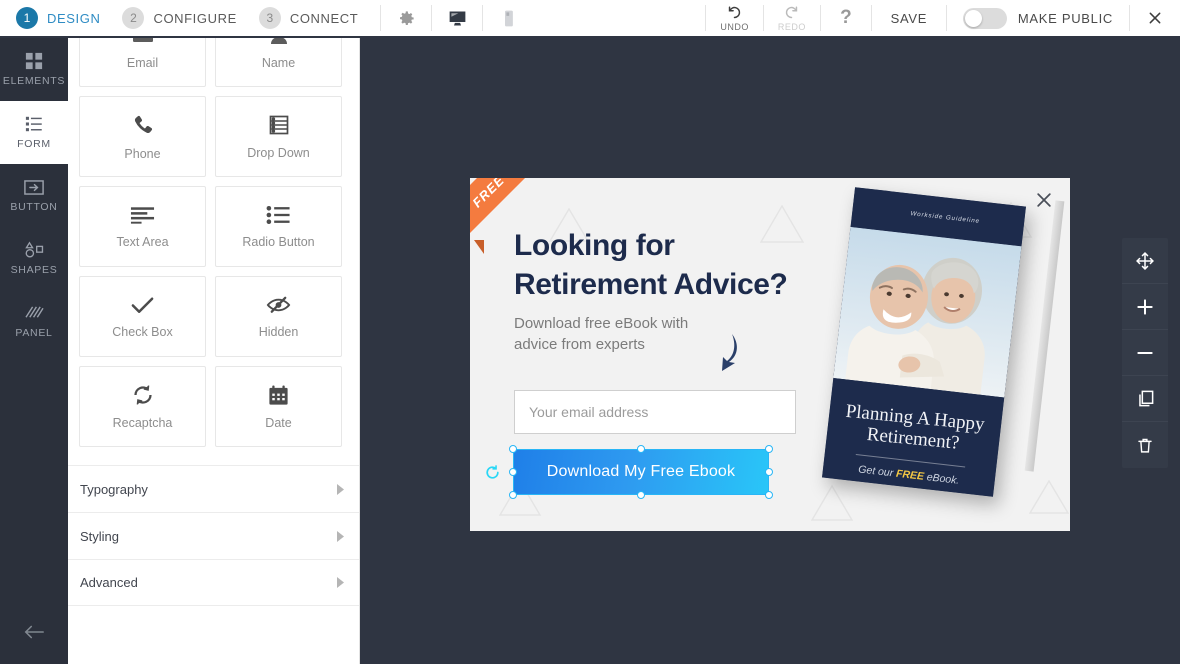 The height and width of the screenshot is (664, 1180). I want to click on accordion-typography: Typography, so click(213, 488).